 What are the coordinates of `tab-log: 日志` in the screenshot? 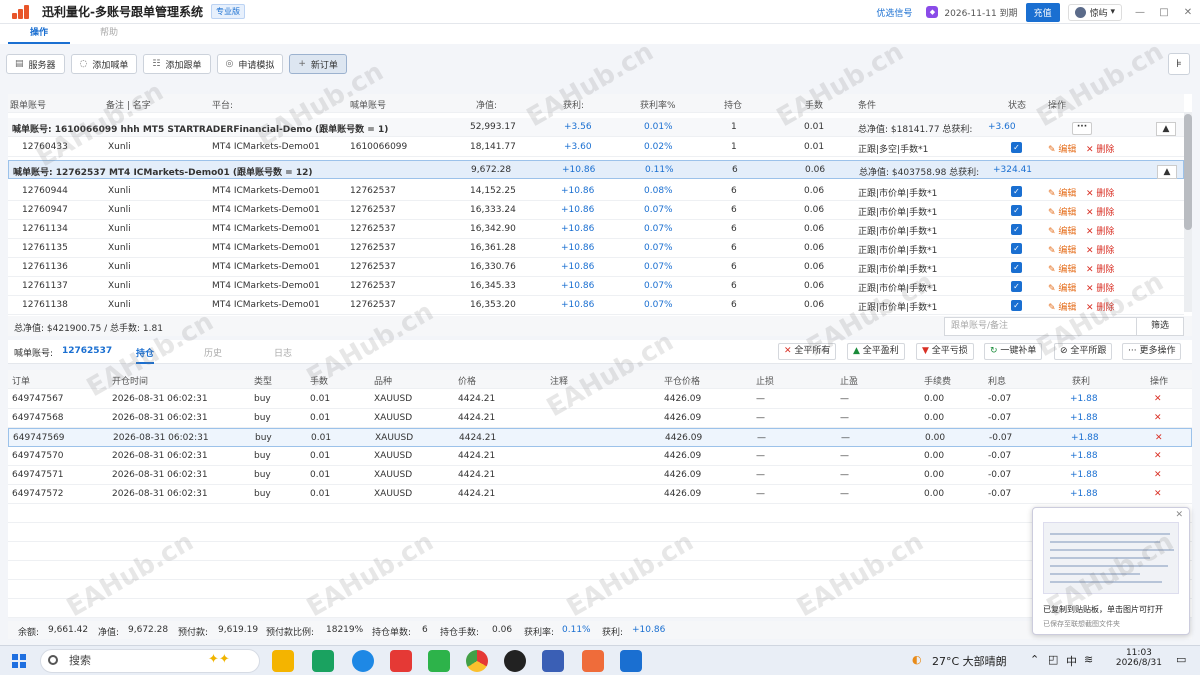 It's located at (283, 352).